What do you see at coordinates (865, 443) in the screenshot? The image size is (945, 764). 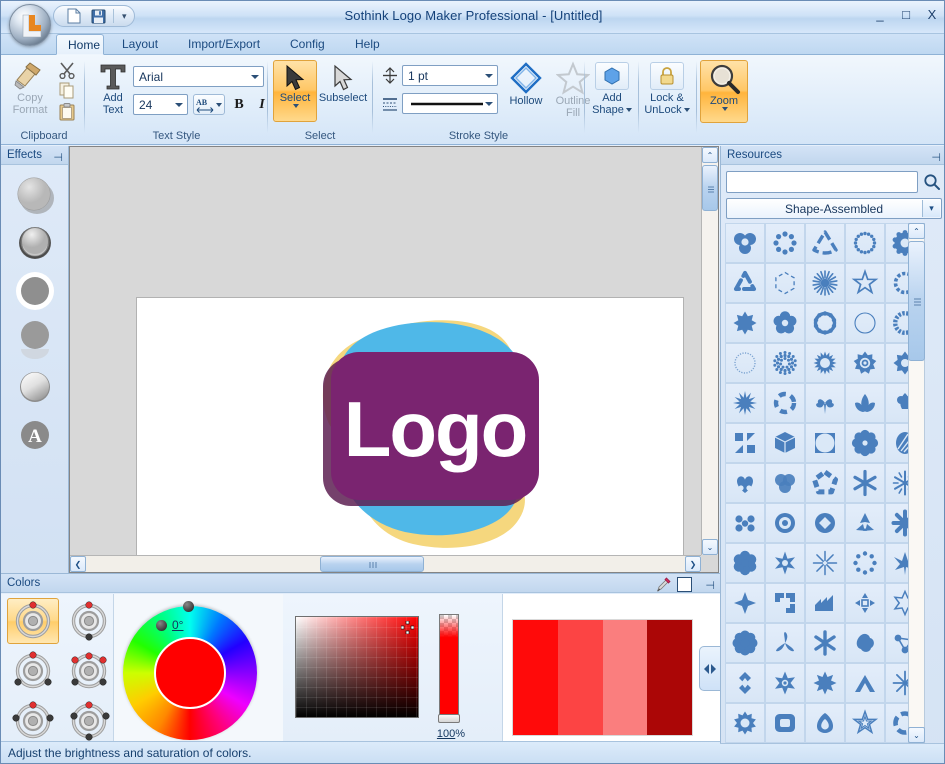 I see `shape-cell-flower-gear` at bounding box center [865, 443].